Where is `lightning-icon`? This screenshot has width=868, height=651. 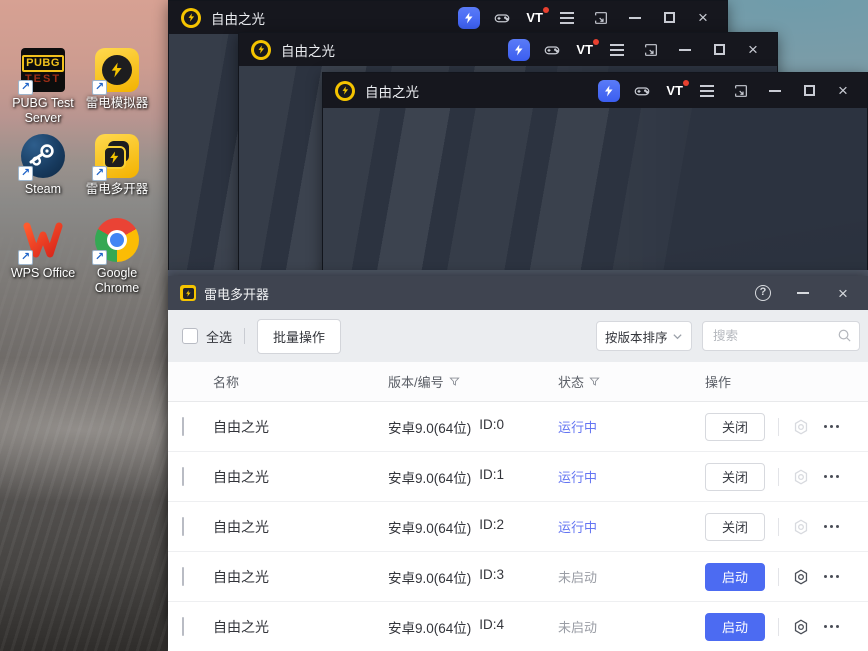
lightning-icon is located at coordinates (116, 70).